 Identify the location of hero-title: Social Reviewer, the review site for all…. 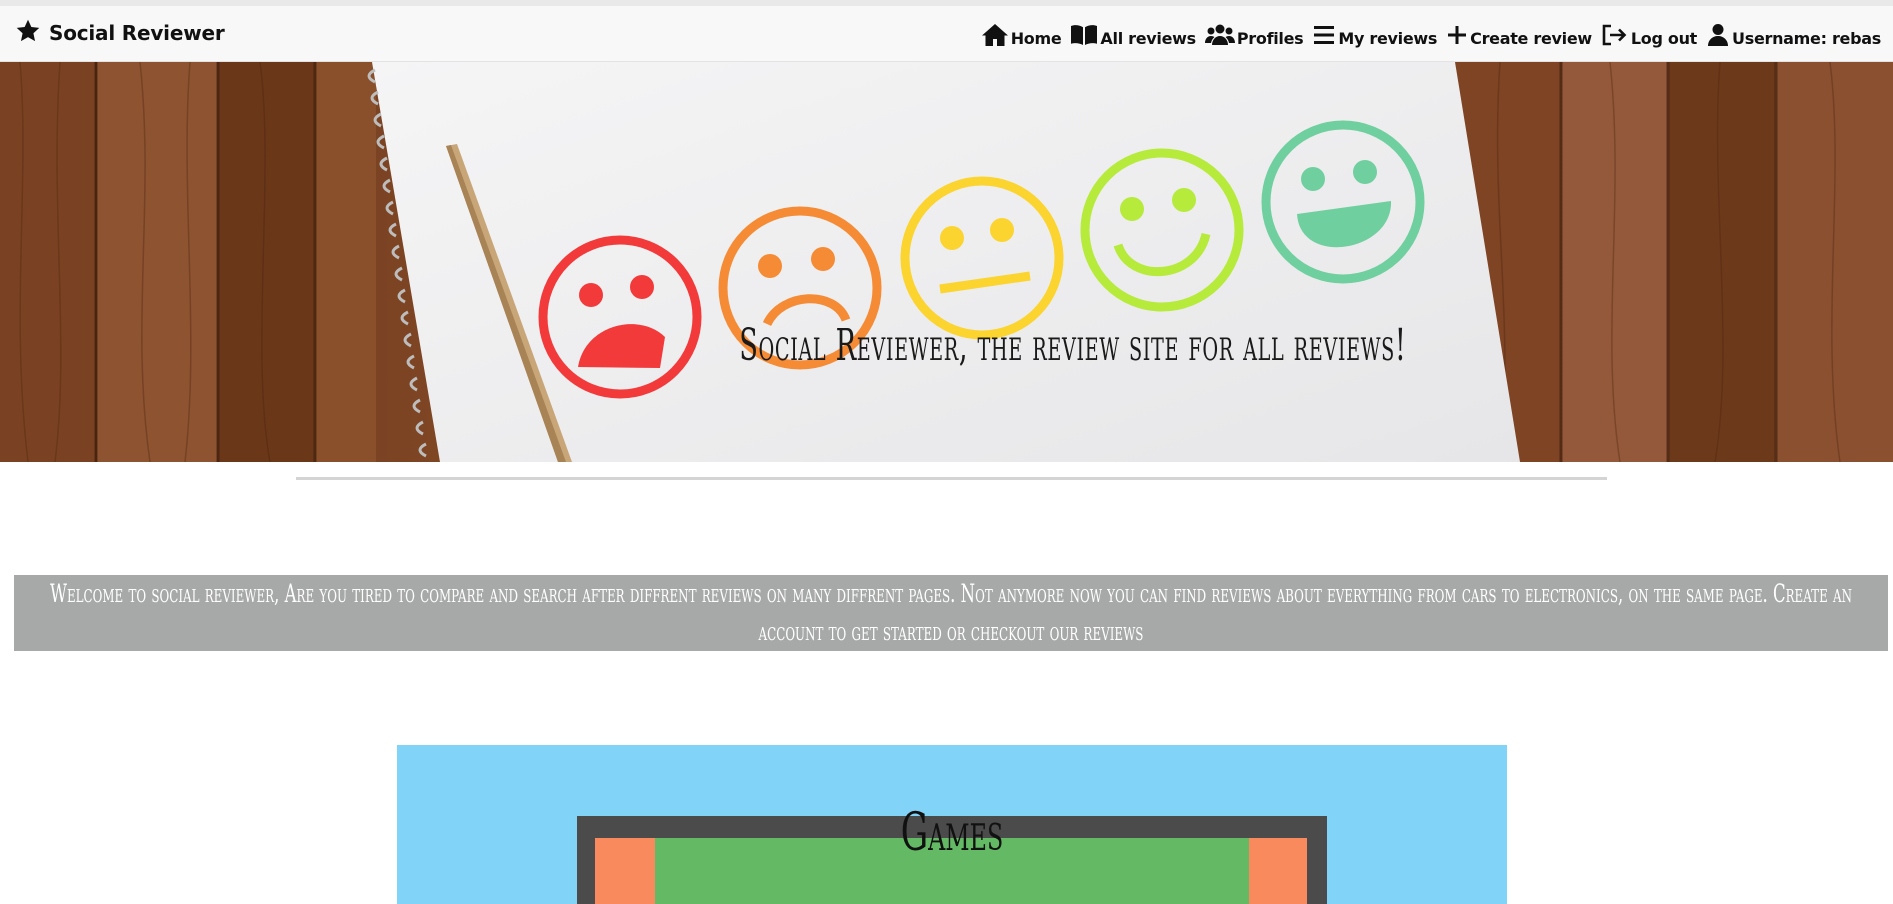
(1073, 345).